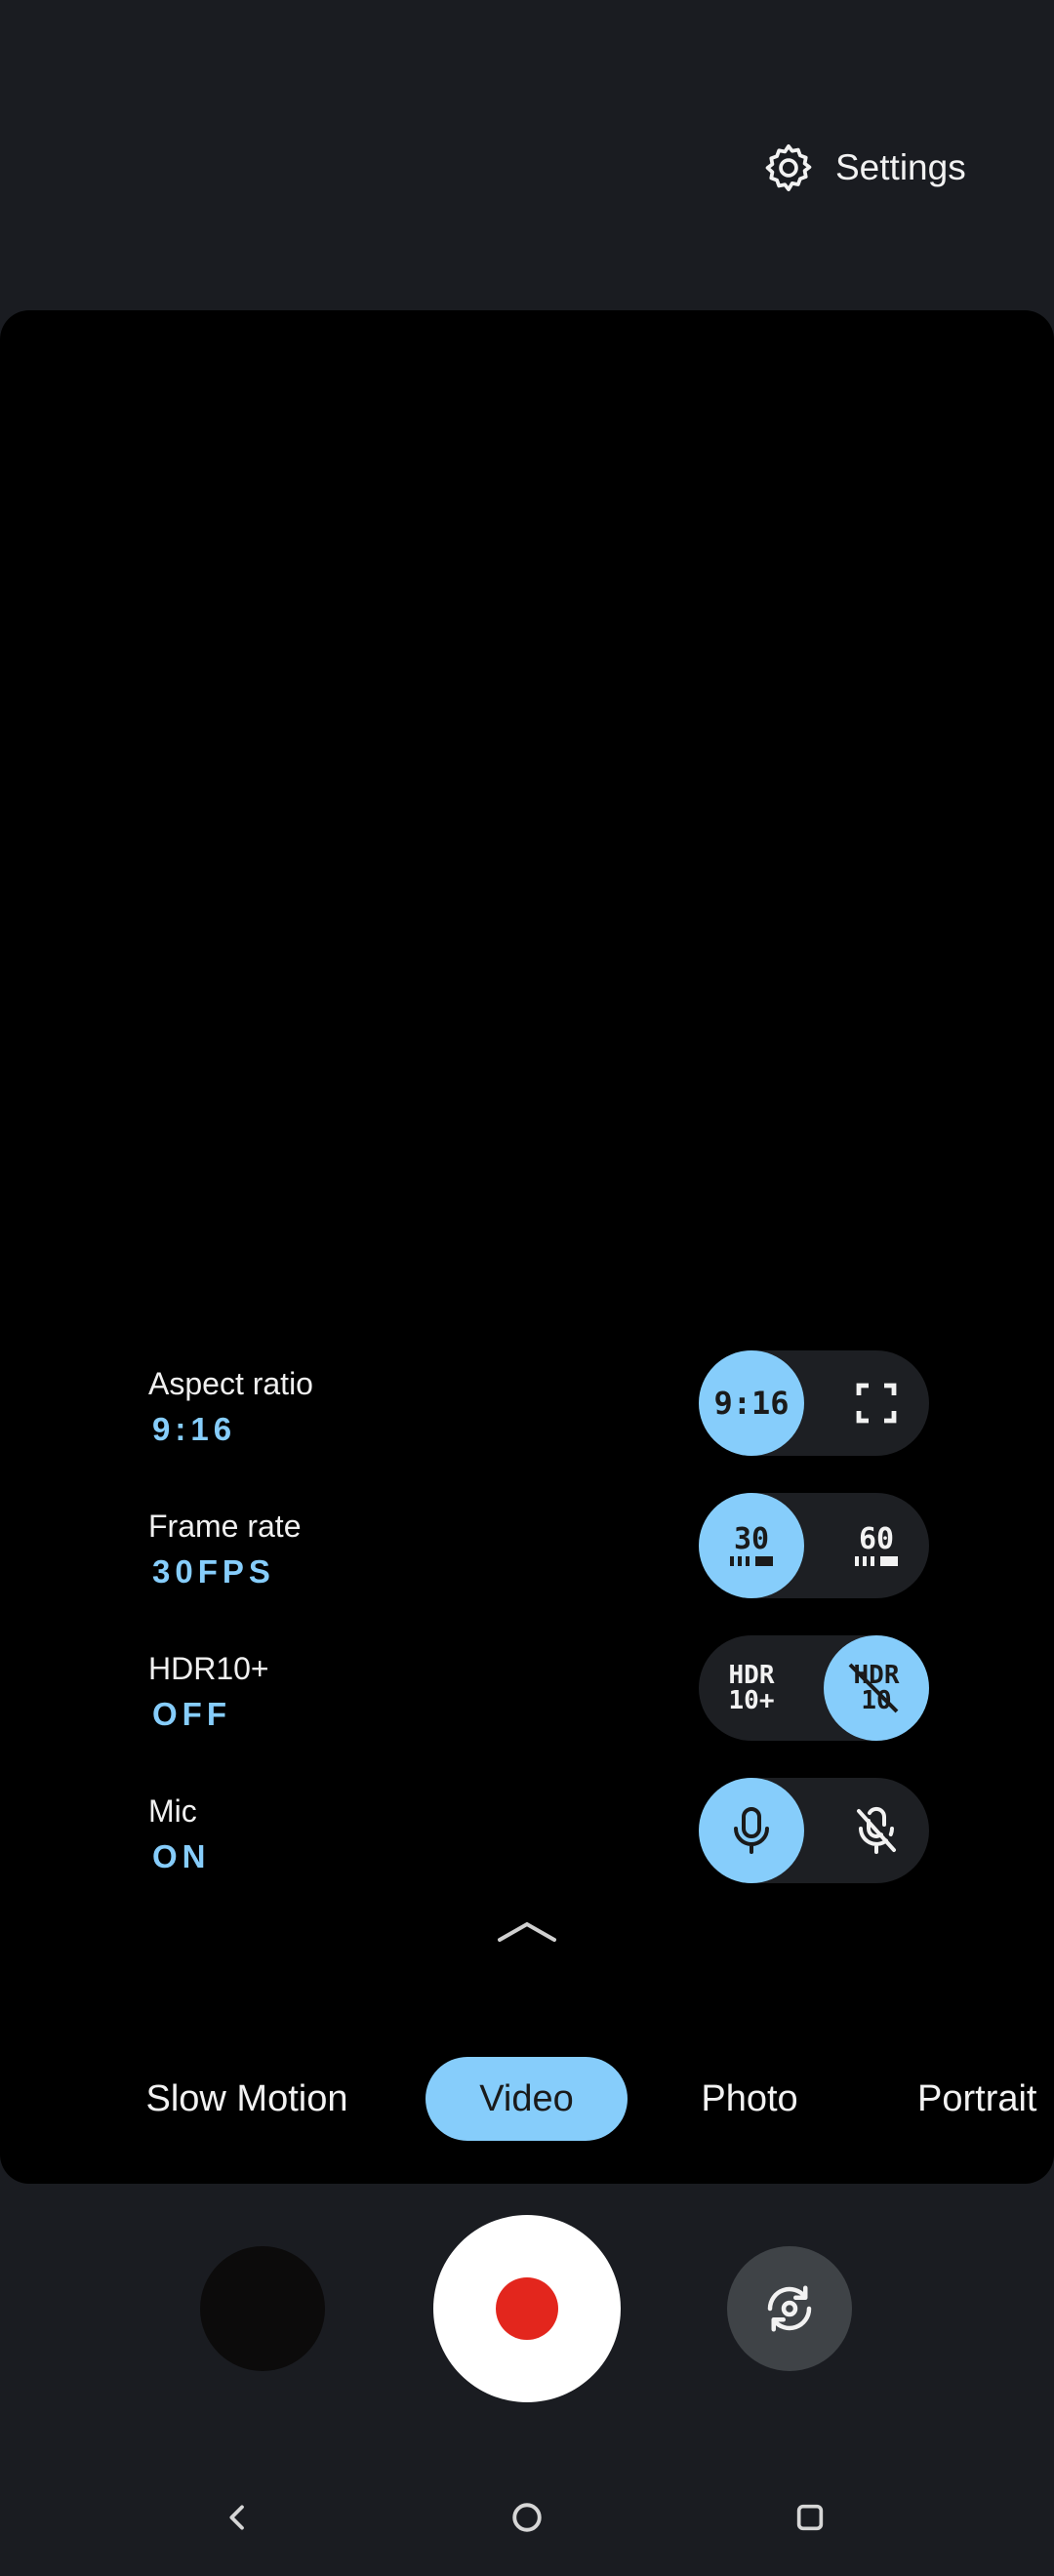  Describe the element at coordinates (247, 2099) in the screenshot. I see `mode-slow-motion: Slow Motion` at that location.